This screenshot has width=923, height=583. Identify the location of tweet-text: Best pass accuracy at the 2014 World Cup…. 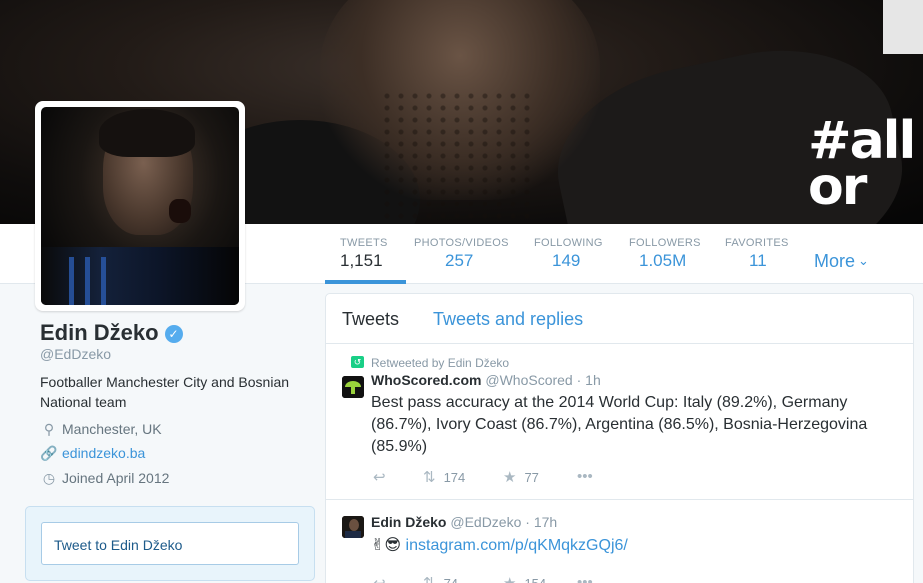
(619, 424).